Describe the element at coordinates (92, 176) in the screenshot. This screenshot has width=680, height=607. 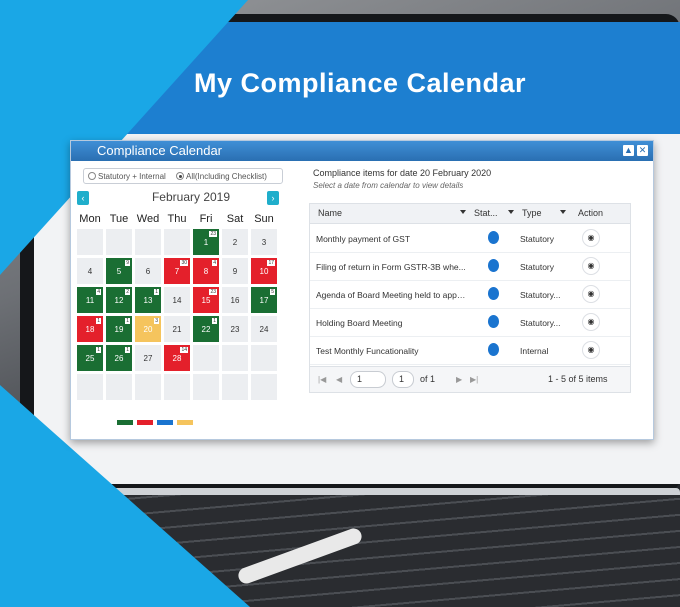
I see `radio-statutory-internal` at that location.